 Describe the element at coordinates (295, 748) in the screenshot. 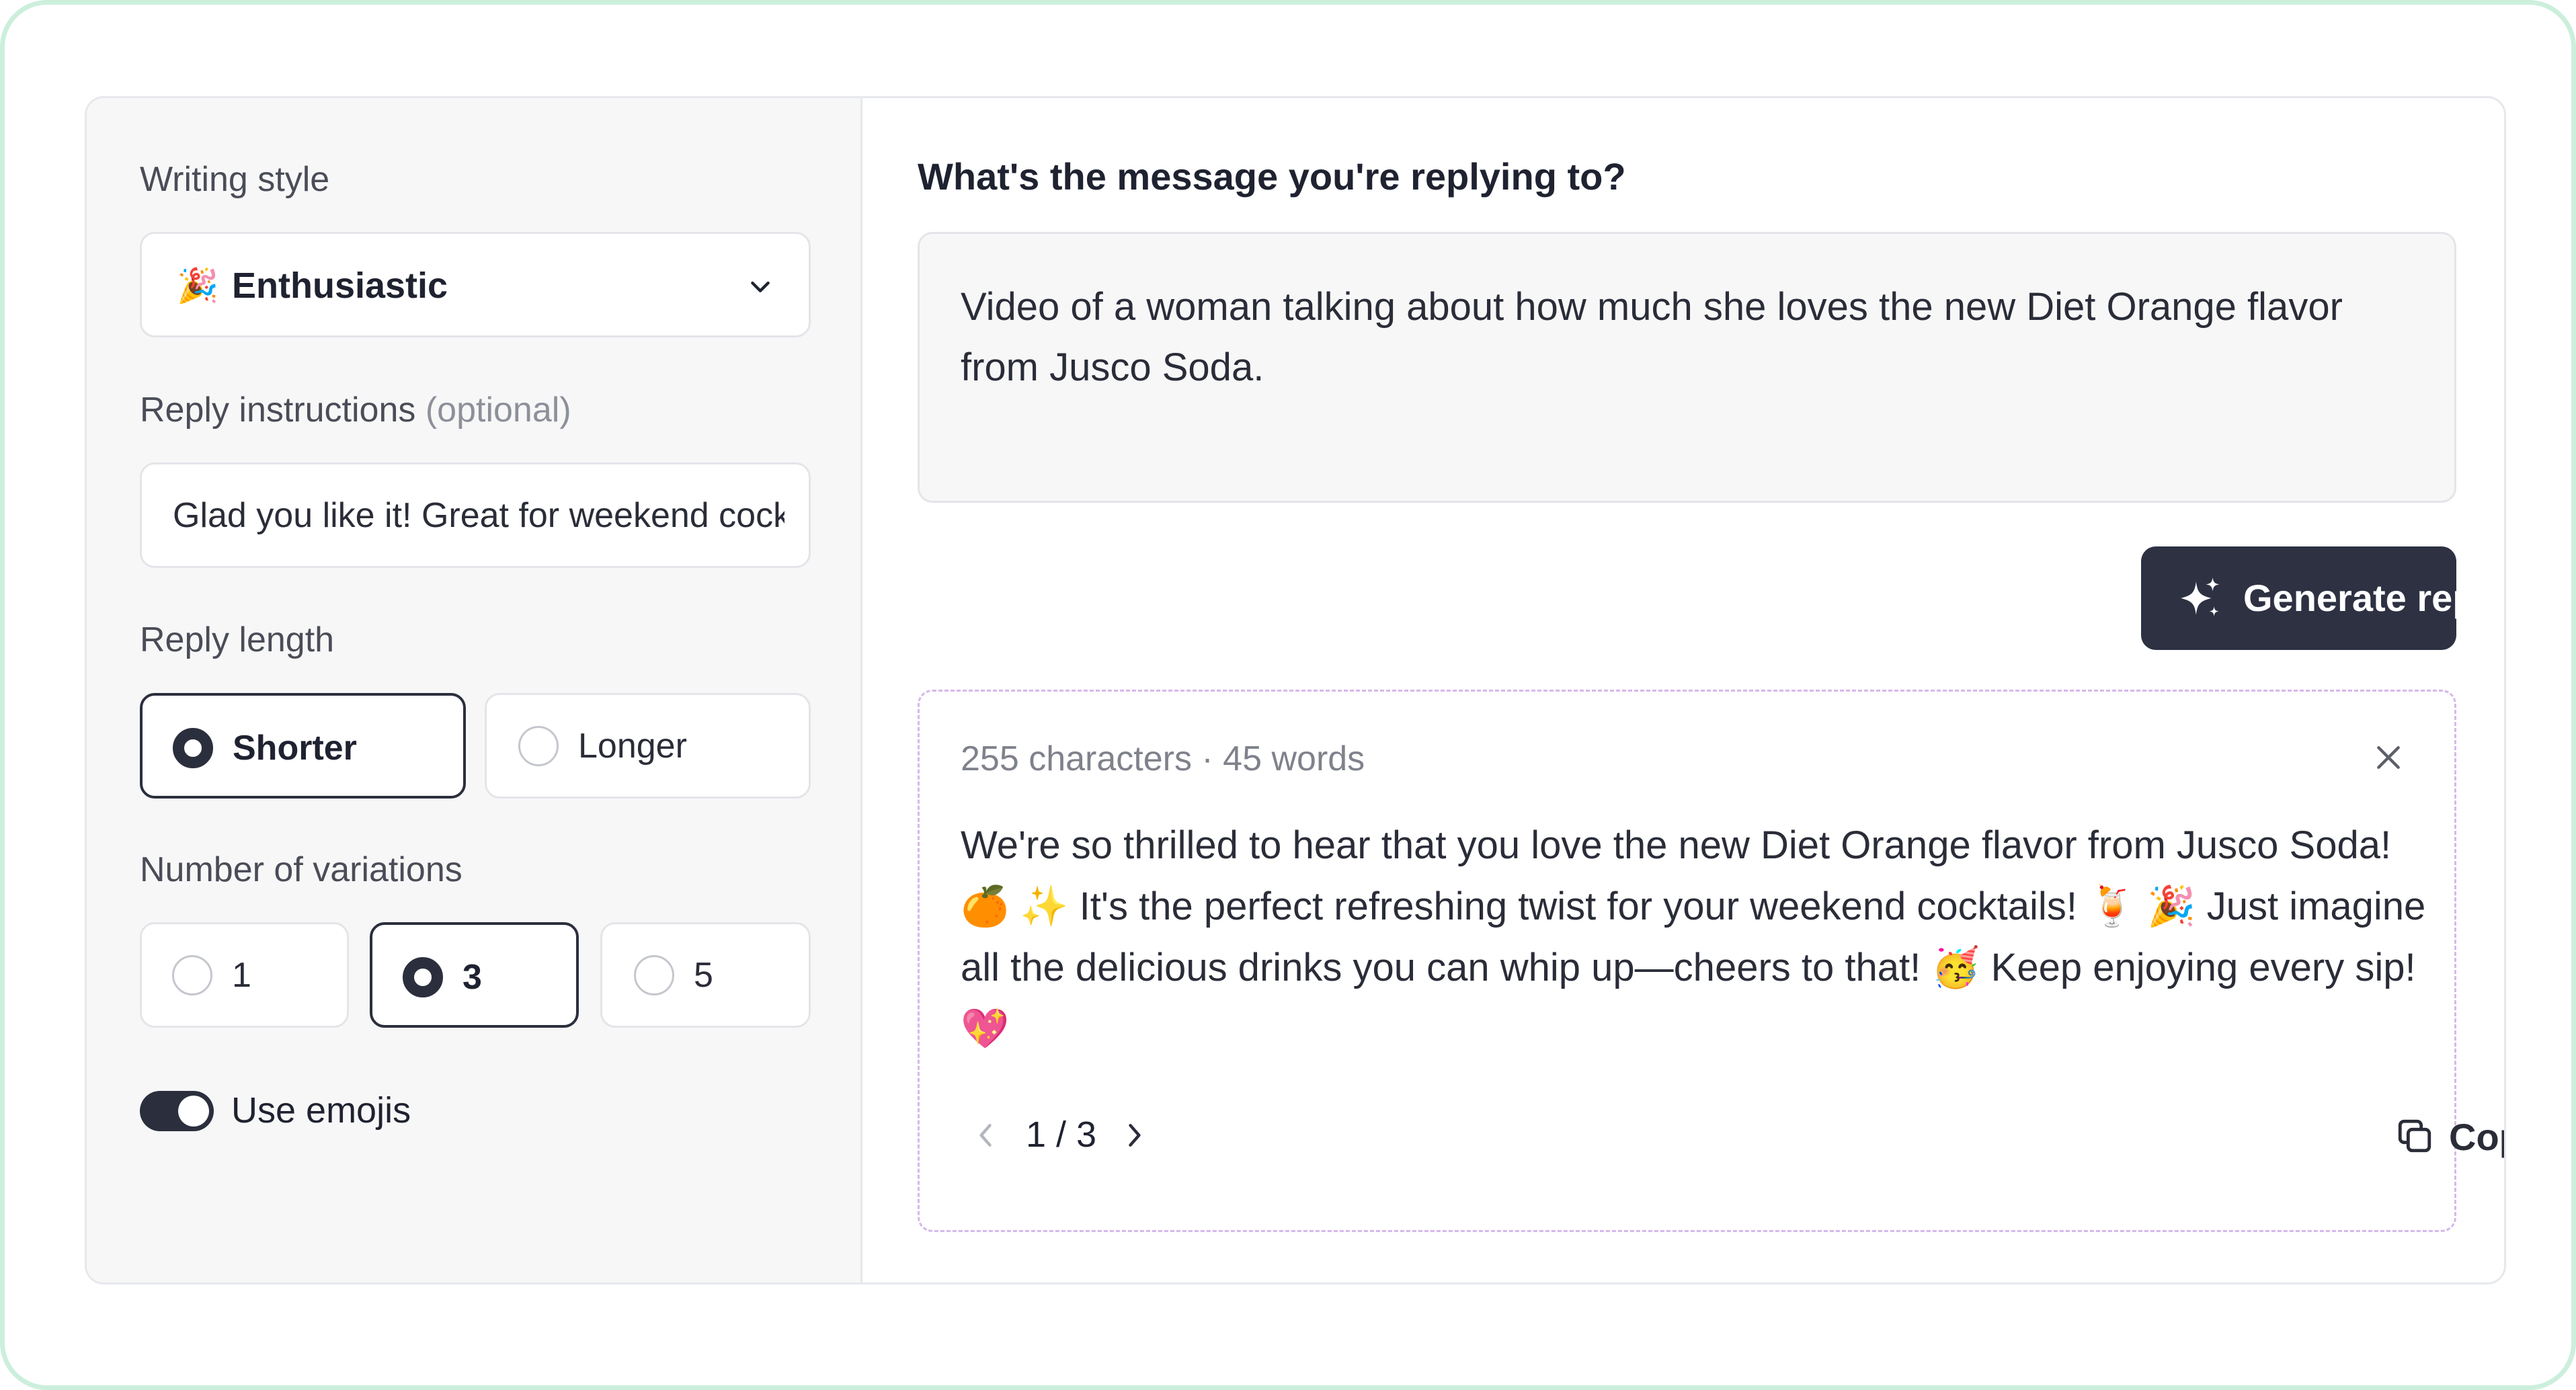

I see `reply-length-shorter-label: Shorter` at that location.